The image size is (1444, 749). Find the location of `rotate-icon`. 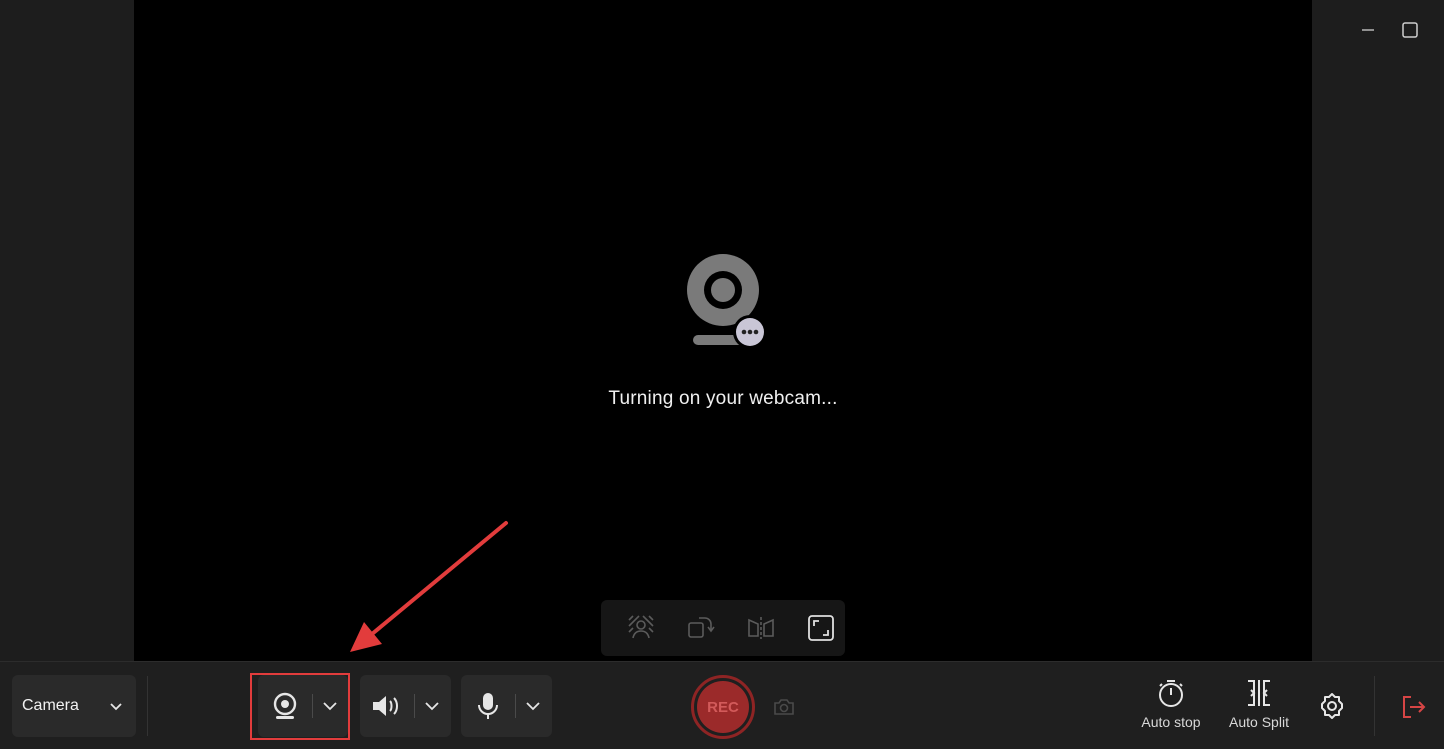

rotate-icon is located at coordinates (701, 627).